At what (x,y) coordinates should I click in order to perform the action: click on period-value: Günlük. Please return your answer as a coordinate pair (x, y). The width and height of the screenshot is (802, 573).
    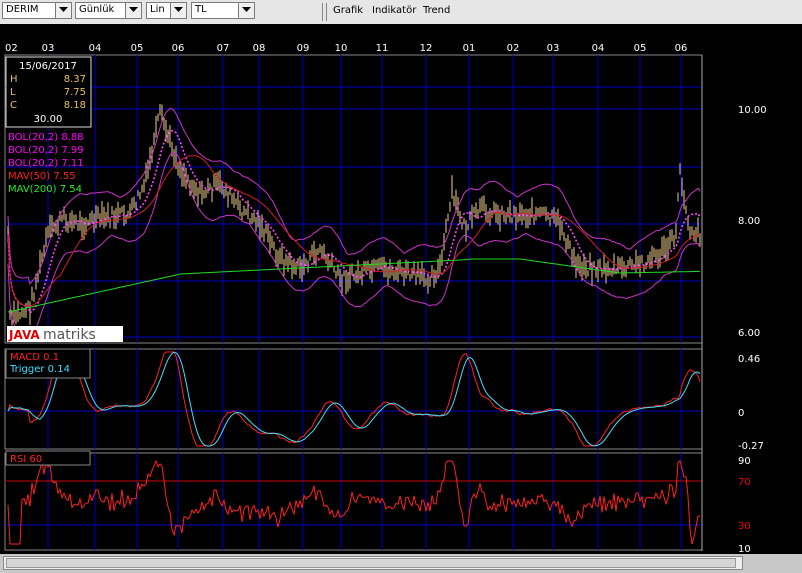
    Looking at the image, I should click on (97, 9).